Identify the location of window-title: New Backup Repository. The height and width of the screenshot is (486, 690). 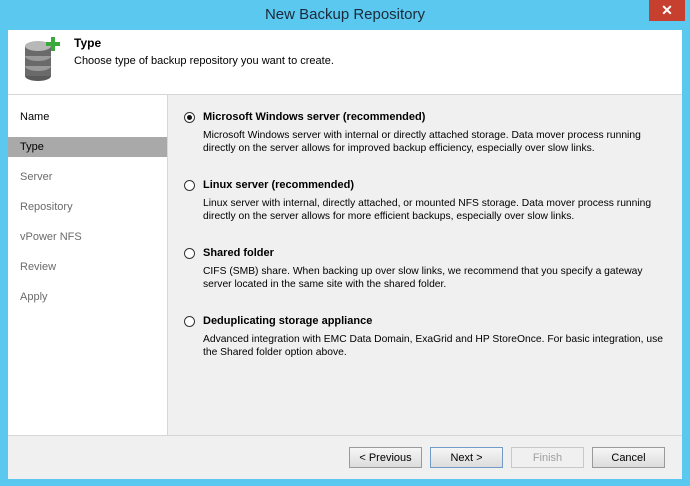
(345, 14).